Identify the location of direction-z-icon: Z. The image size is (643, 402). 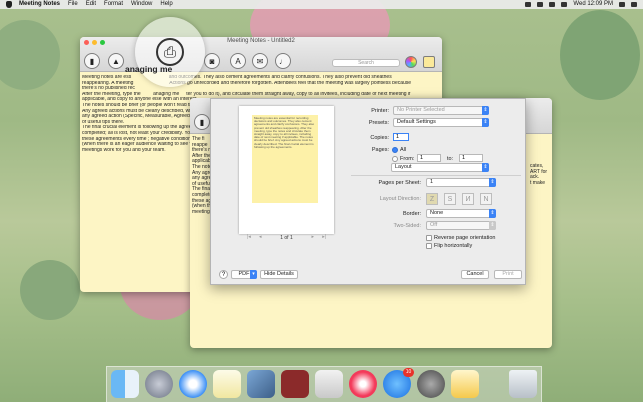
(432, 199).